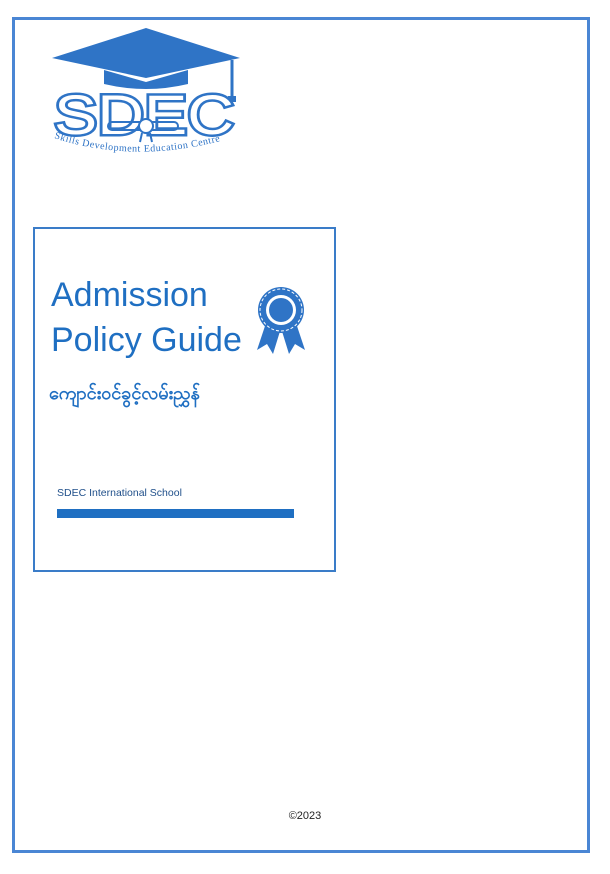 Image resolution: width=610 pixels, height=874 pixels. What do you see at coordinates (175, 513) in the screenshot?
I see `accent-bar` at bounding box center [175, 513].